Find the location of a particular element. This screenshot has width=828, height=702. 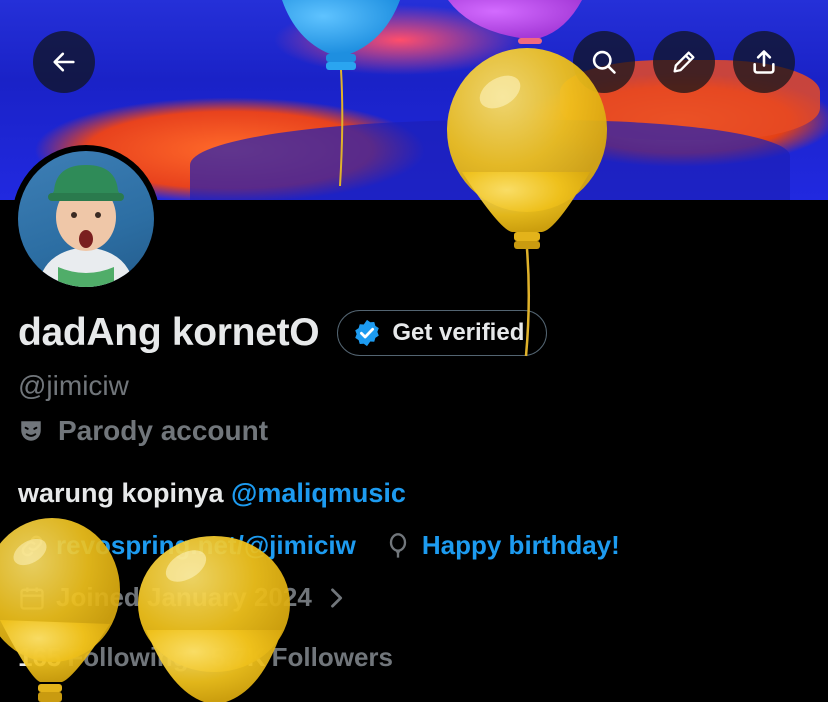

avatar-image is located at coordinates (86, 219).